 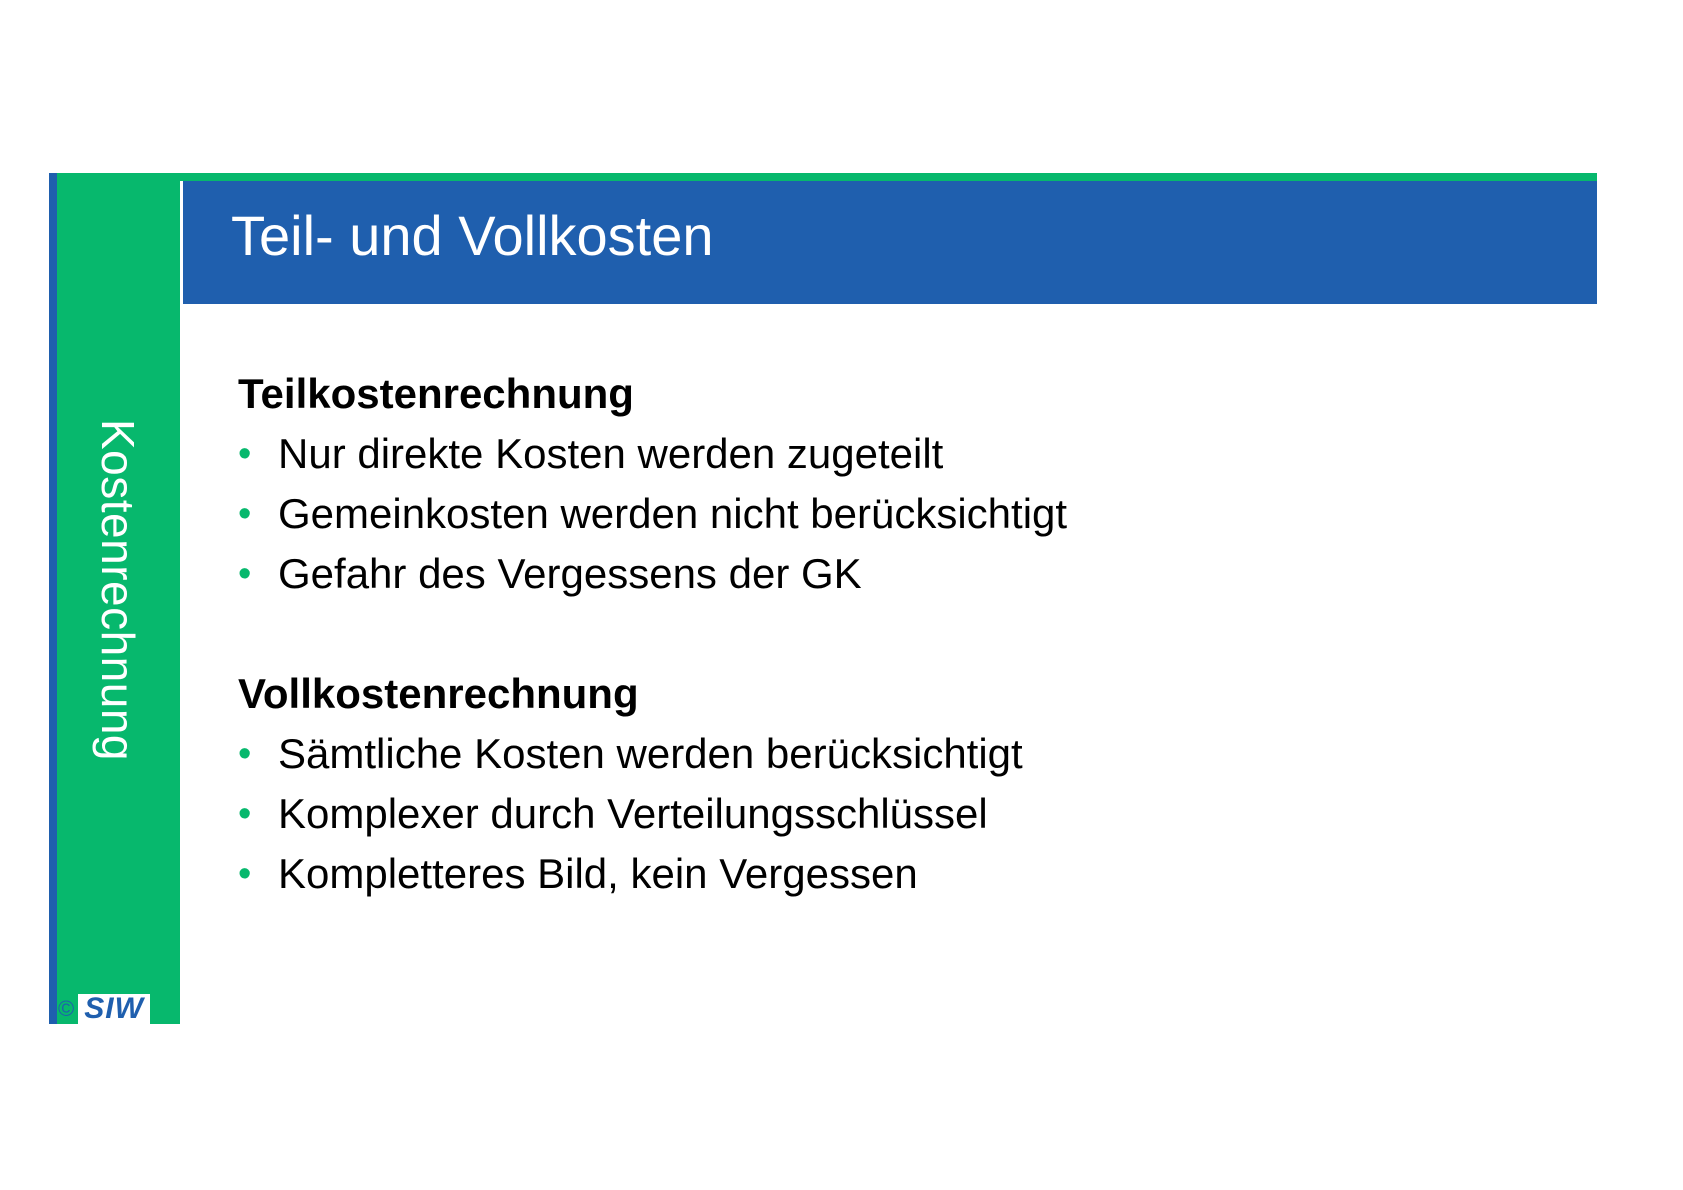 I want to click on footer-logo: © SIW, so click(x=104, y=1009).